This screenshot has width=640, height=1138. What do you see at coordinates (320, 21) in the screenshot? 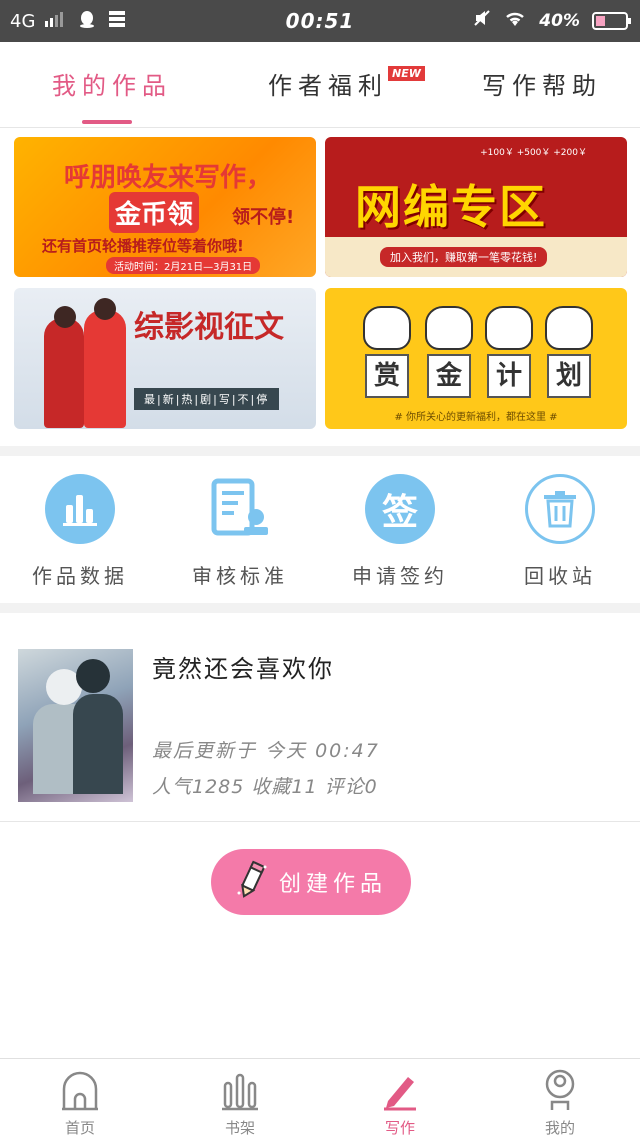
I see `status-bar: 4G 00:51 40%` at bounding box center [320, 21].